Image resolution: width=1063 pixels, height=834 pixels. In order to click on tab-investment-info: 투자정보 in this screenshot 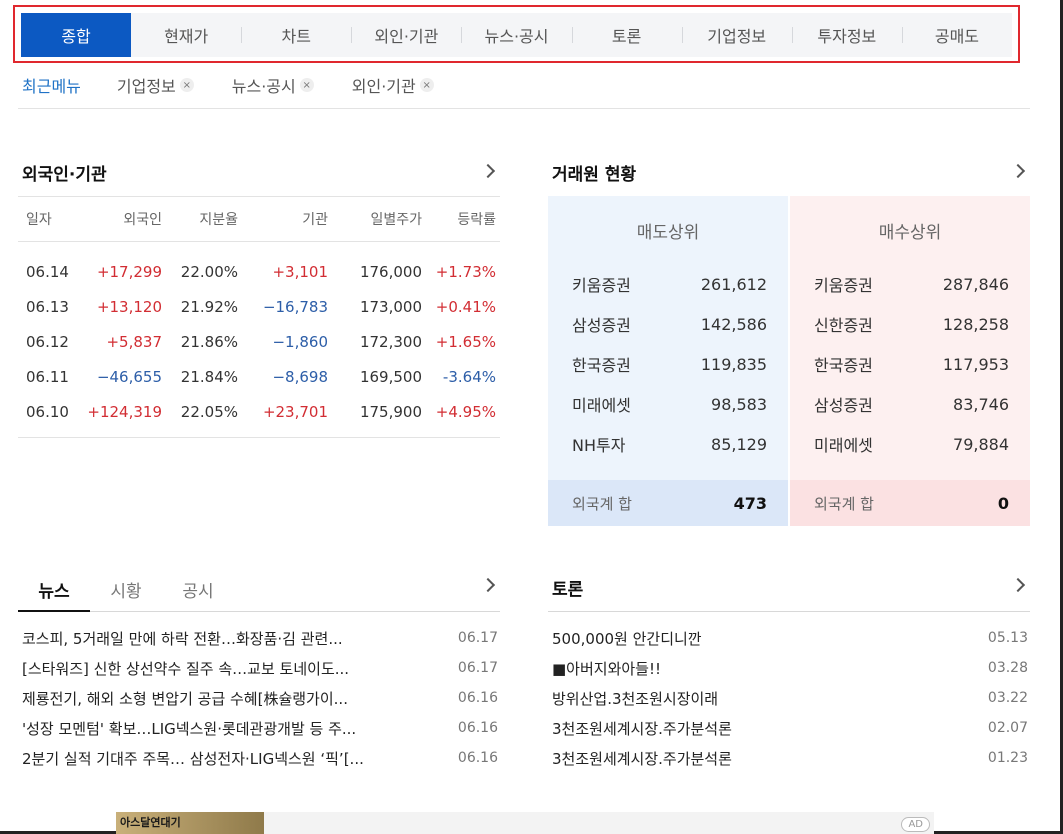, I will do `click(846, 35)`.